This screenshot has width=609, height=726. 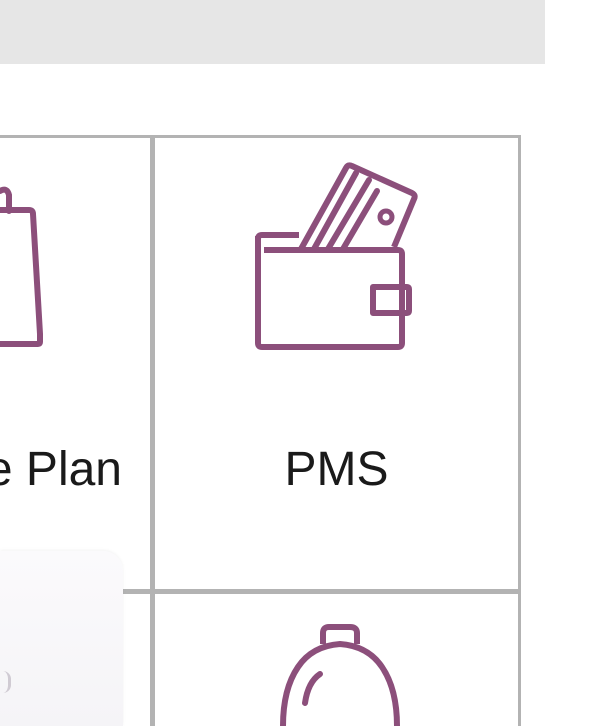 What do you see at coordinates (21, 266) in the screenshot?
I see `shopping-bag-icon` at bounding box center [21, 266].